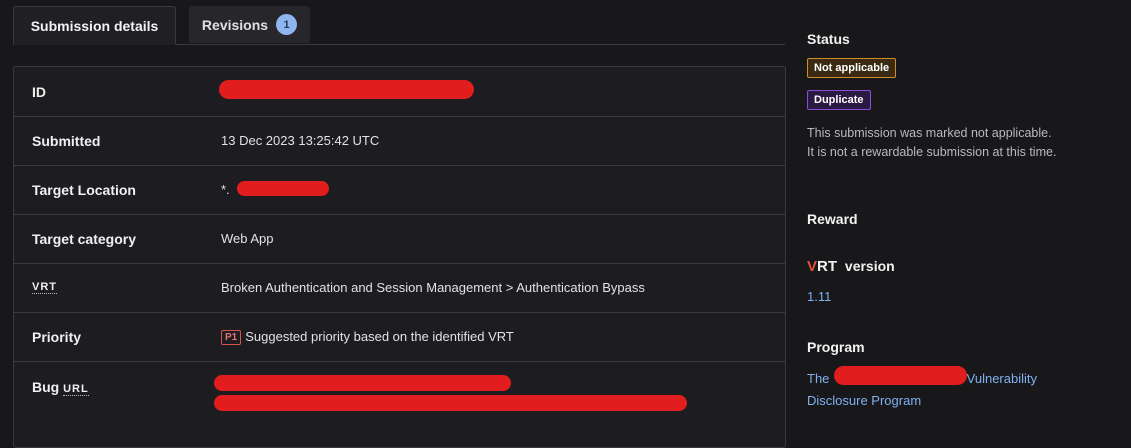 This screenshot has height=448, width=1131. Describe the element at coordinates (852, 68) in the screenshot. I see `status-badge-not-applicable: Not applicable` at that location.